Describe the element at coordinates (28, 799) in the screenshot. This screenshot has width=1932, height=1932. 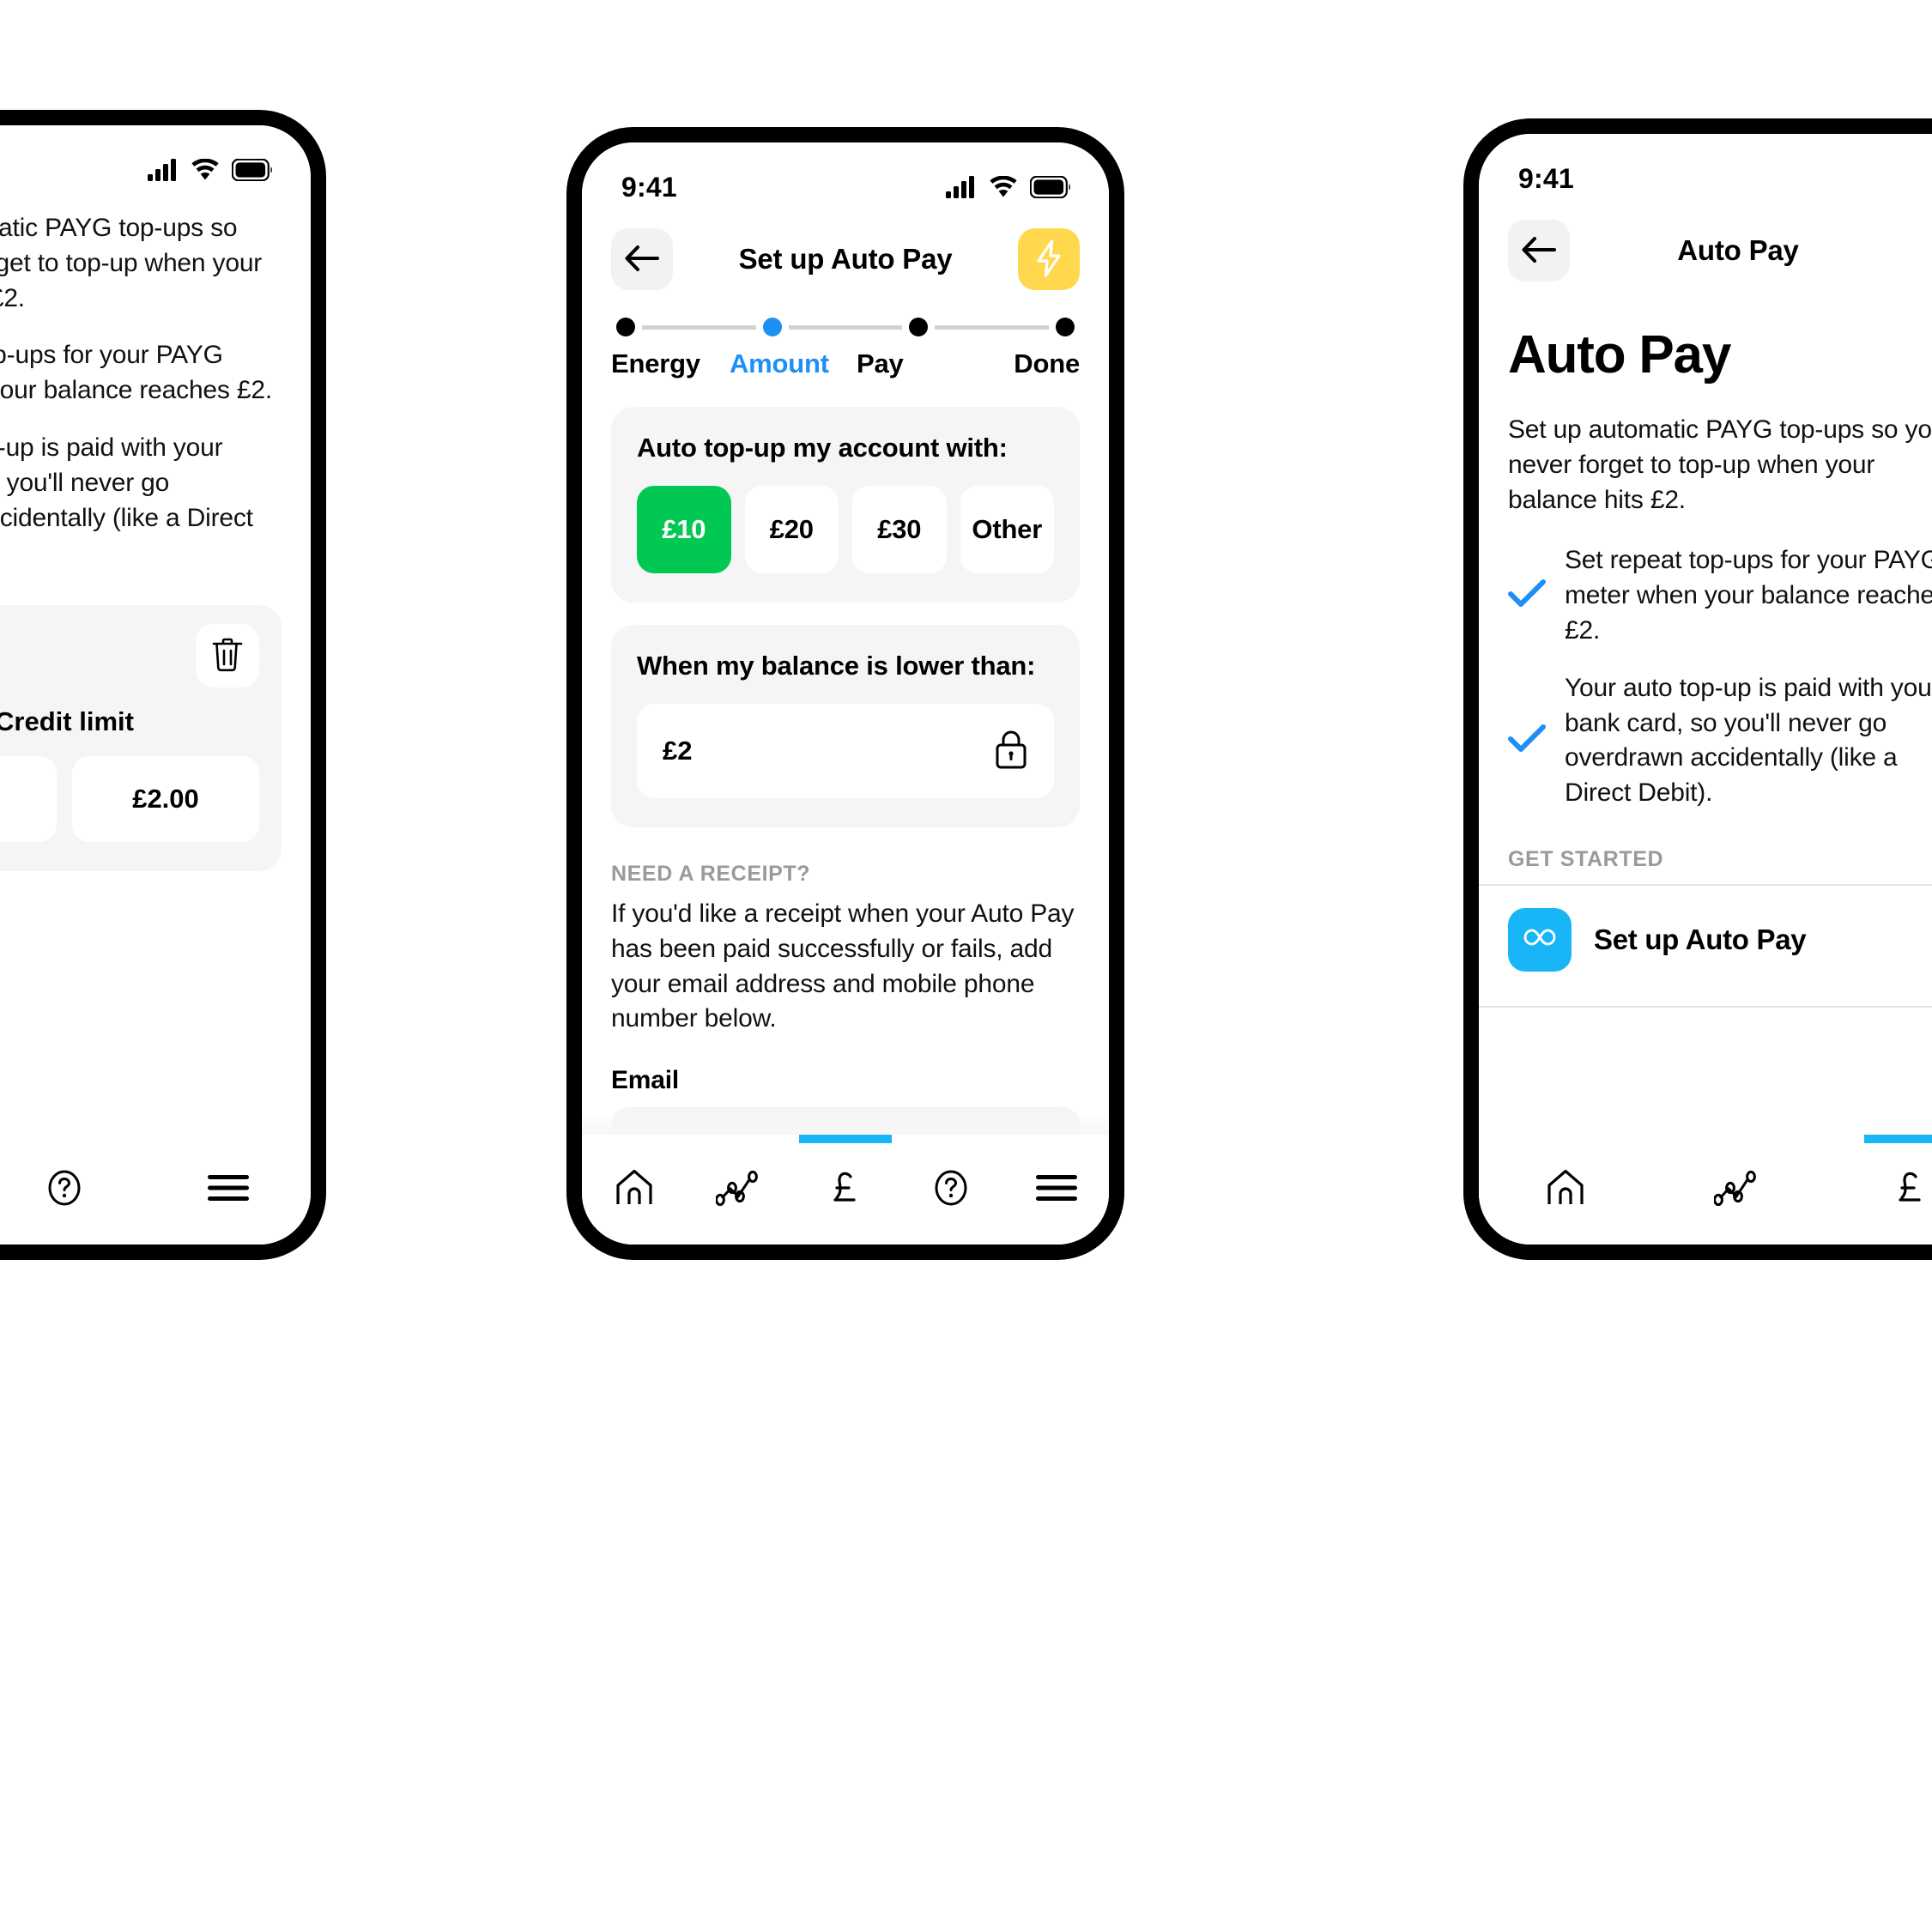
I see `credit-limit-left-value` at that location.